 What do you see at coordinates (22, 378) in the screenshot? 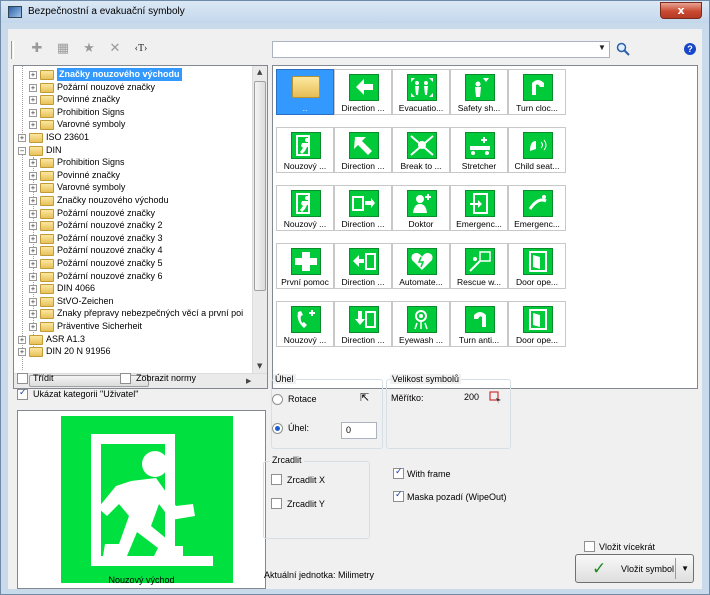
I see `sort-checkbox` at bounding box center [22, 378].